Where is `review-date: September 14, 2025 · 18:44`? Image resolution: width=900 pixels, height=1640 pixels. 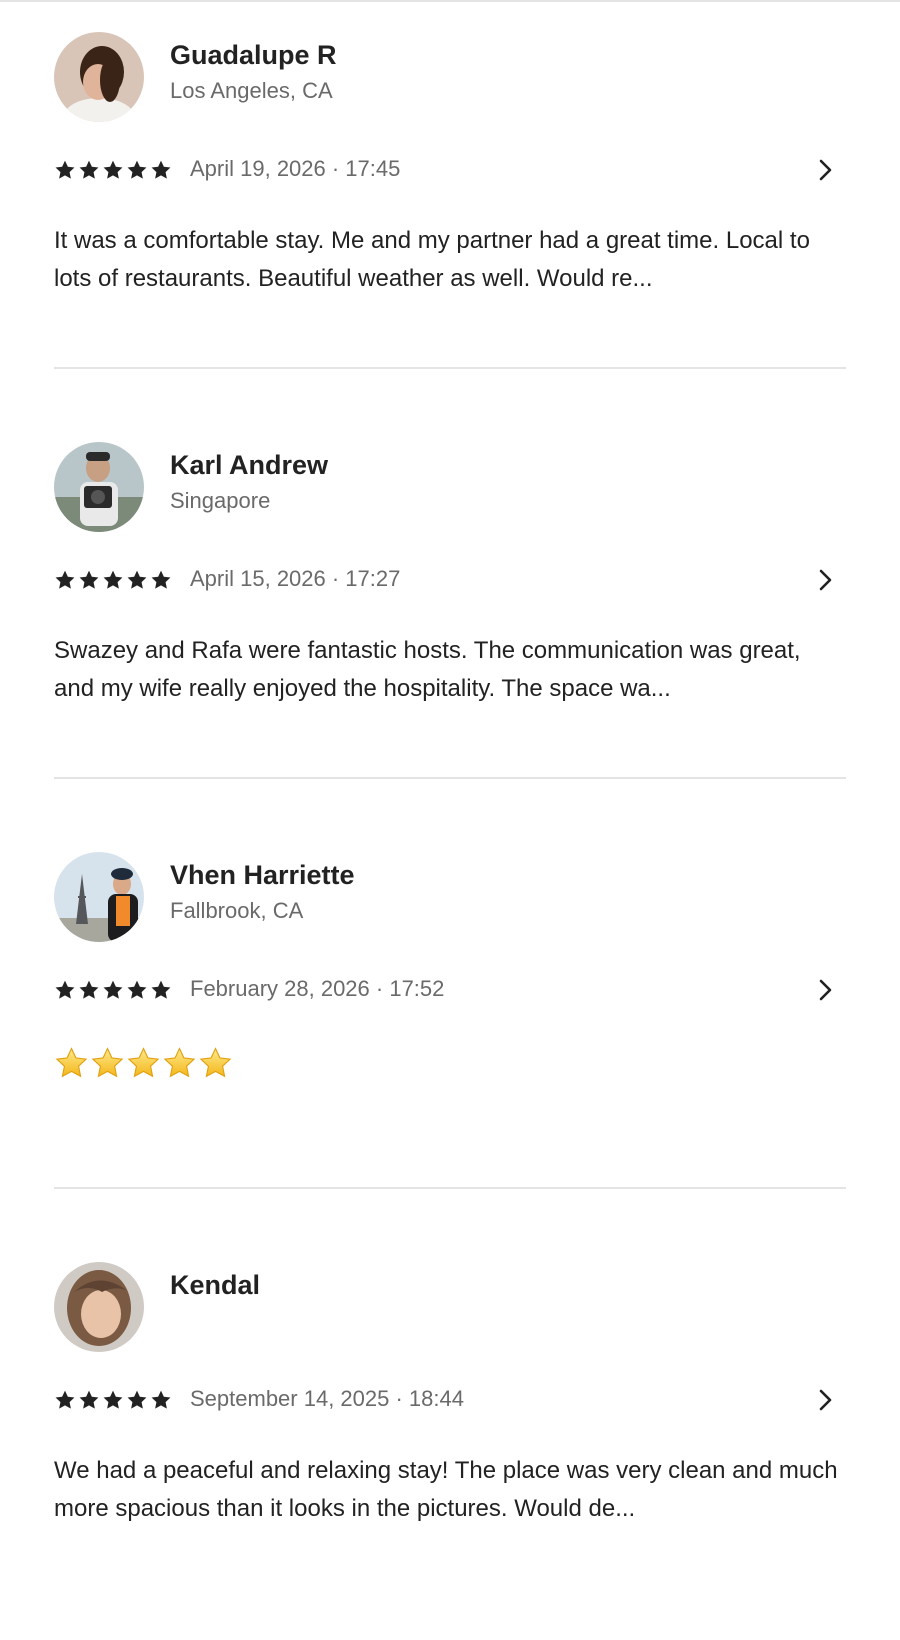
review-date: September 14, 2025 · 18:44 is located at coordinates (327, 1398).